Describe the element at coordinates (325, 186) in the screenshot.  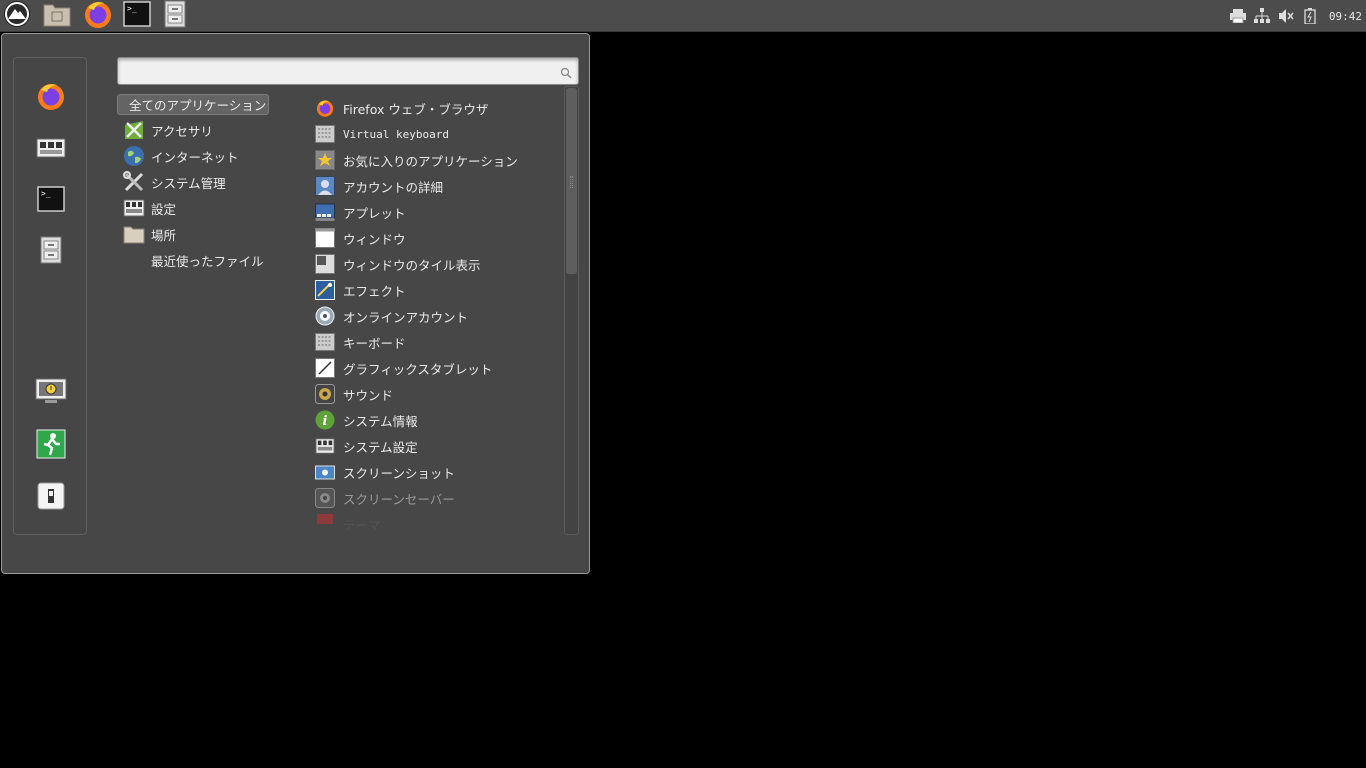
I see `user-account-icon` at that location.